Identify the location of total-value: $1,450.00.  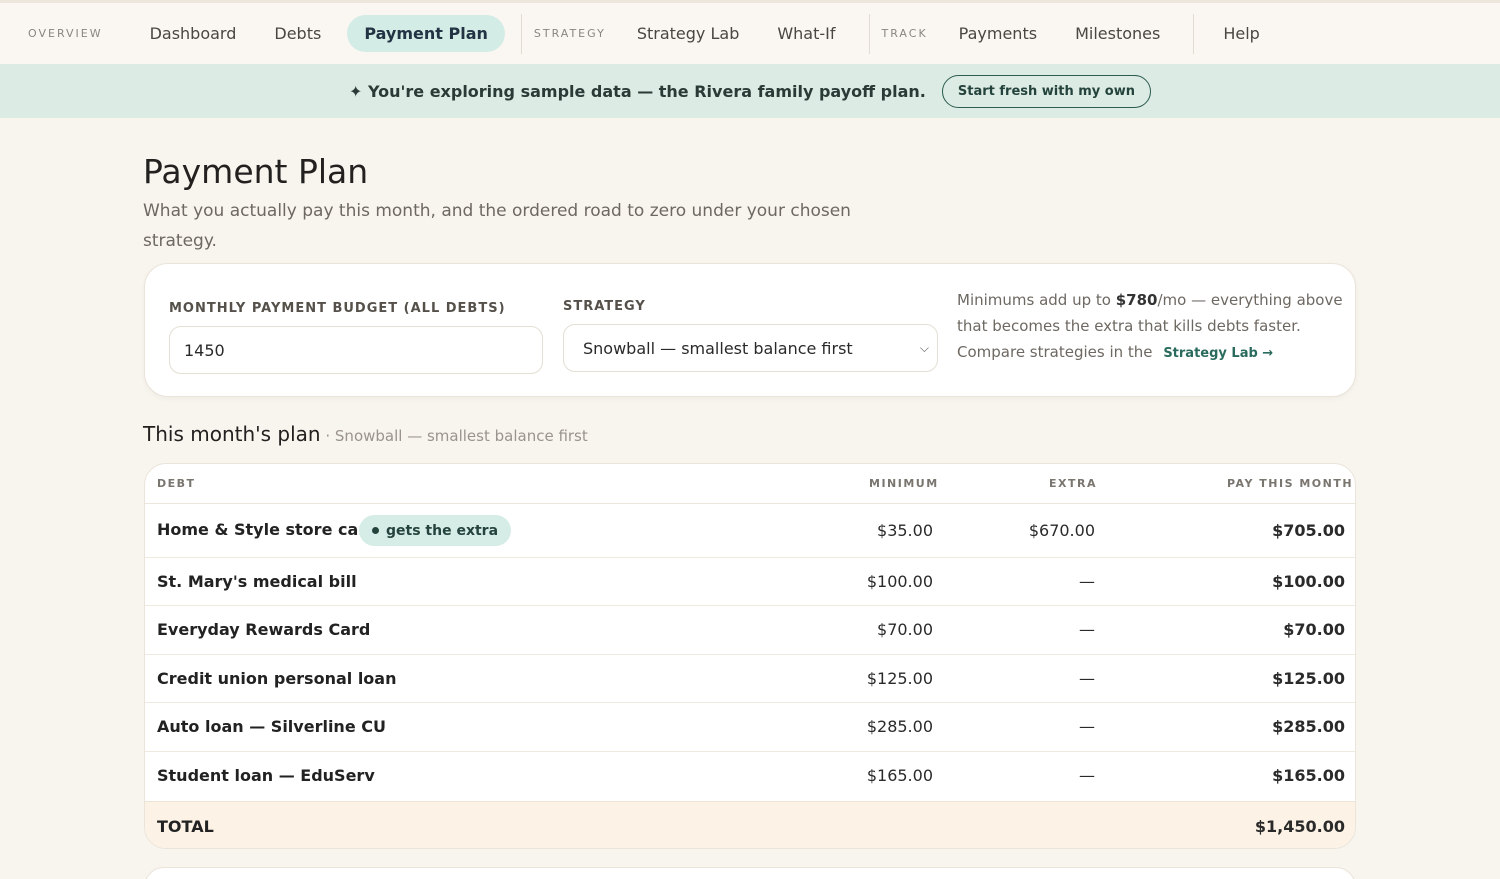
(1299, 826).